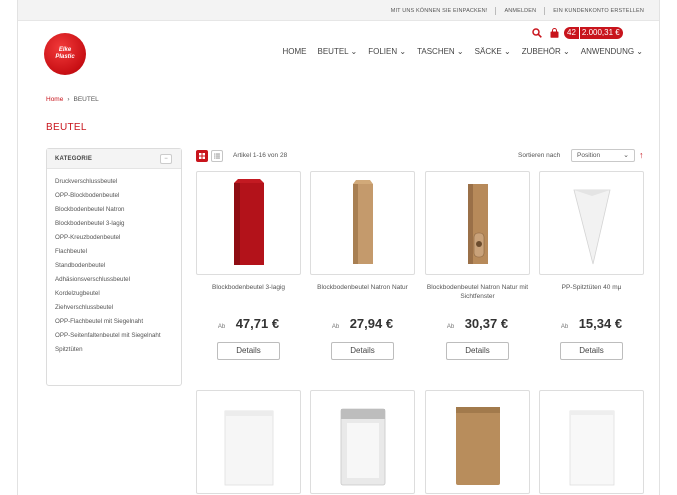 This screenshot has width=677, height=495. Describe the element at coordinates (591, 227) in the screenshot. I see `cone-bag-image` at that location.